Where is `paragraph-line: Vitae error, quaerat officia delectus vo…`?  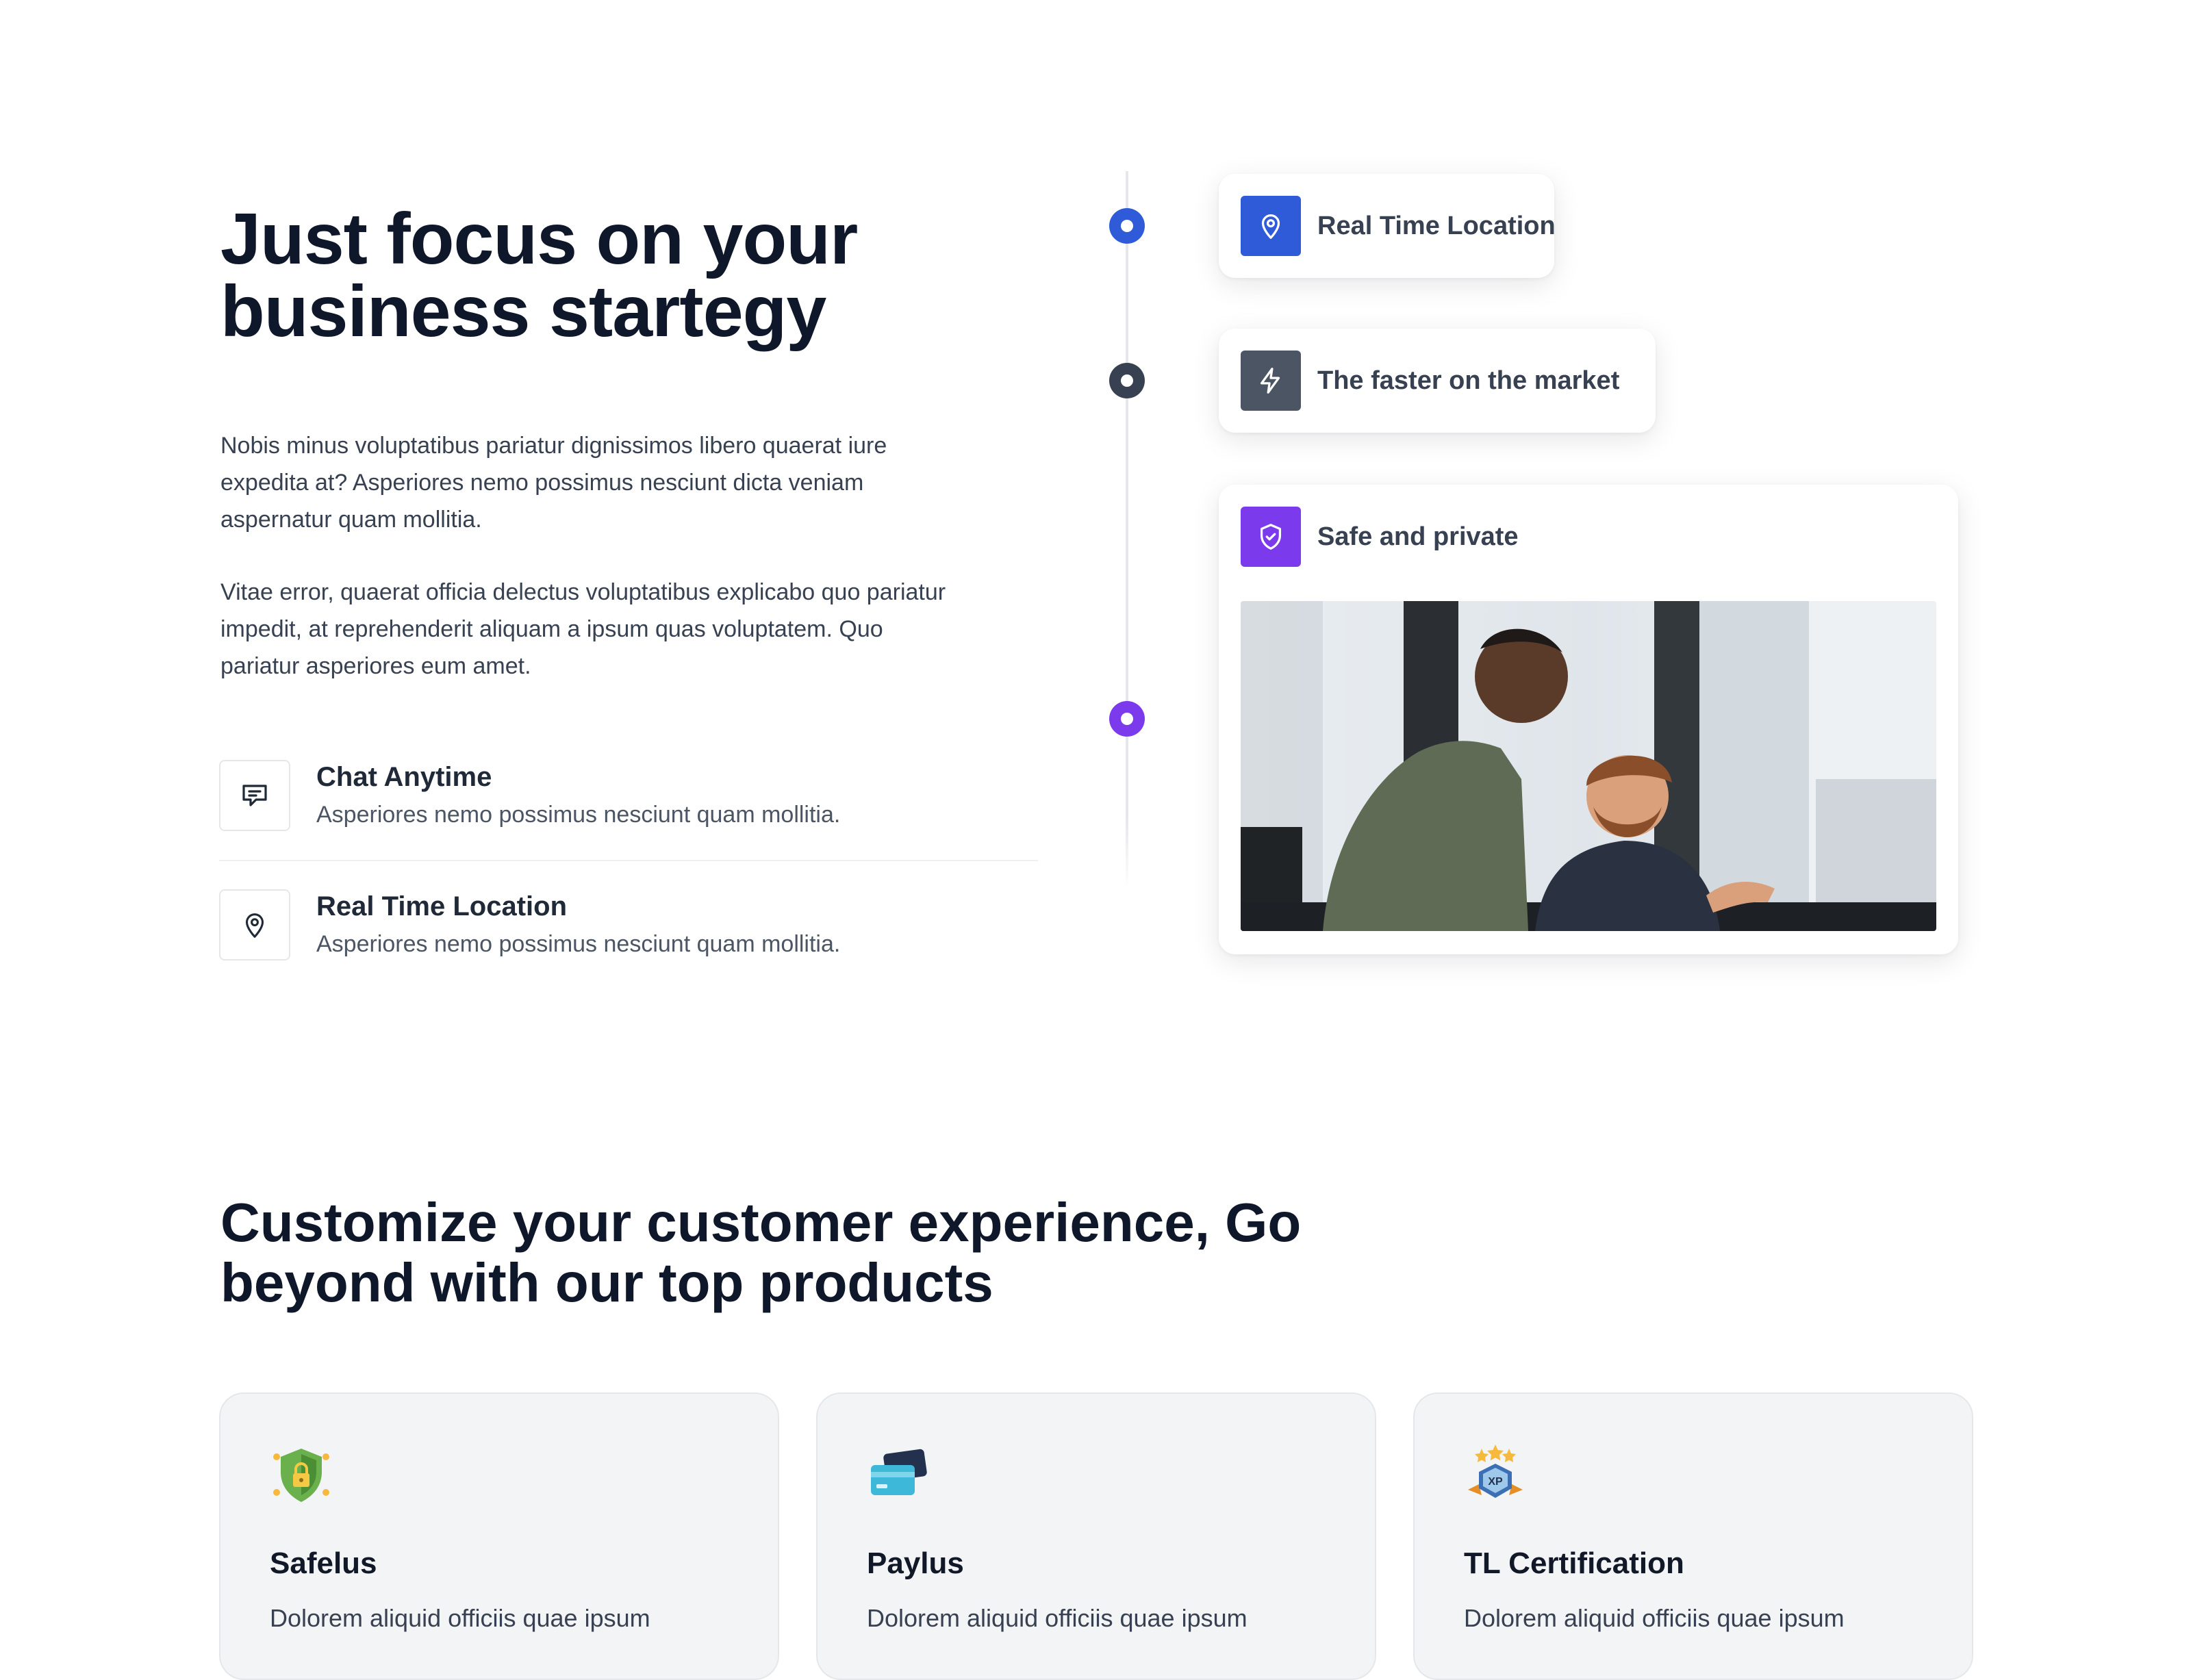
paragraph-line: Vitae error, quaerat officia delectus vo… is located at coordinates (583, 592).